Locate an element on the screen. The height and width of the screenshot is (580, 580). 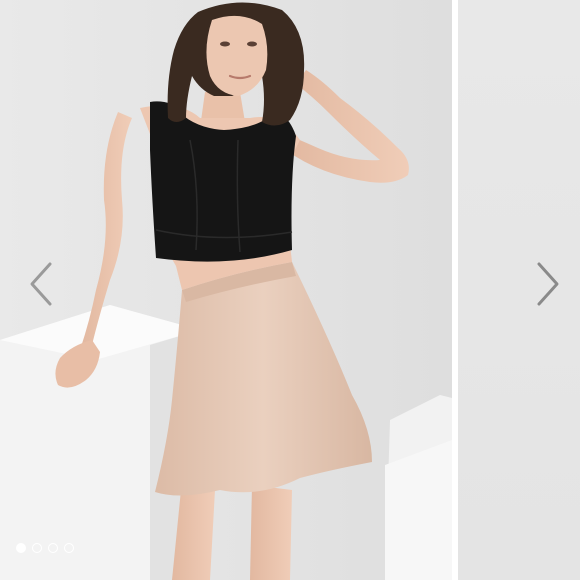
chevron-left-icon is located at coordinates (41, 284).